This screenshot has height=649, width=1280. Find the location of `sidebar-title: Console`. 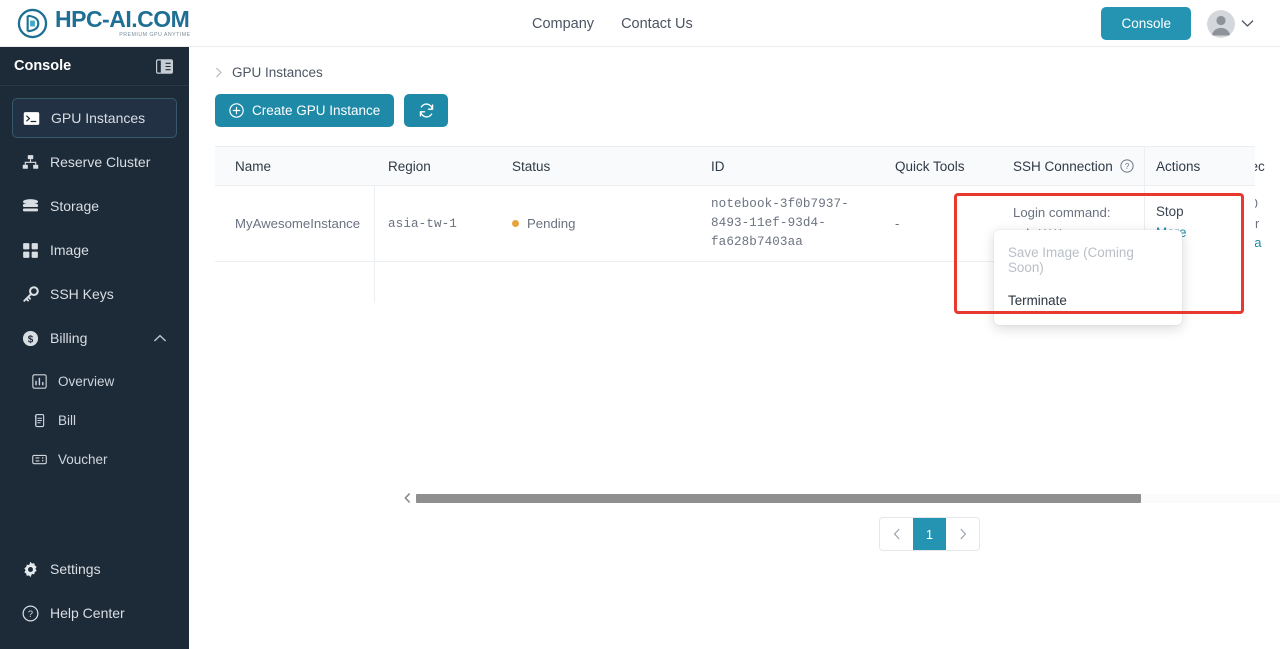

sidebar-title: Console is located at coordinates (43, 66).